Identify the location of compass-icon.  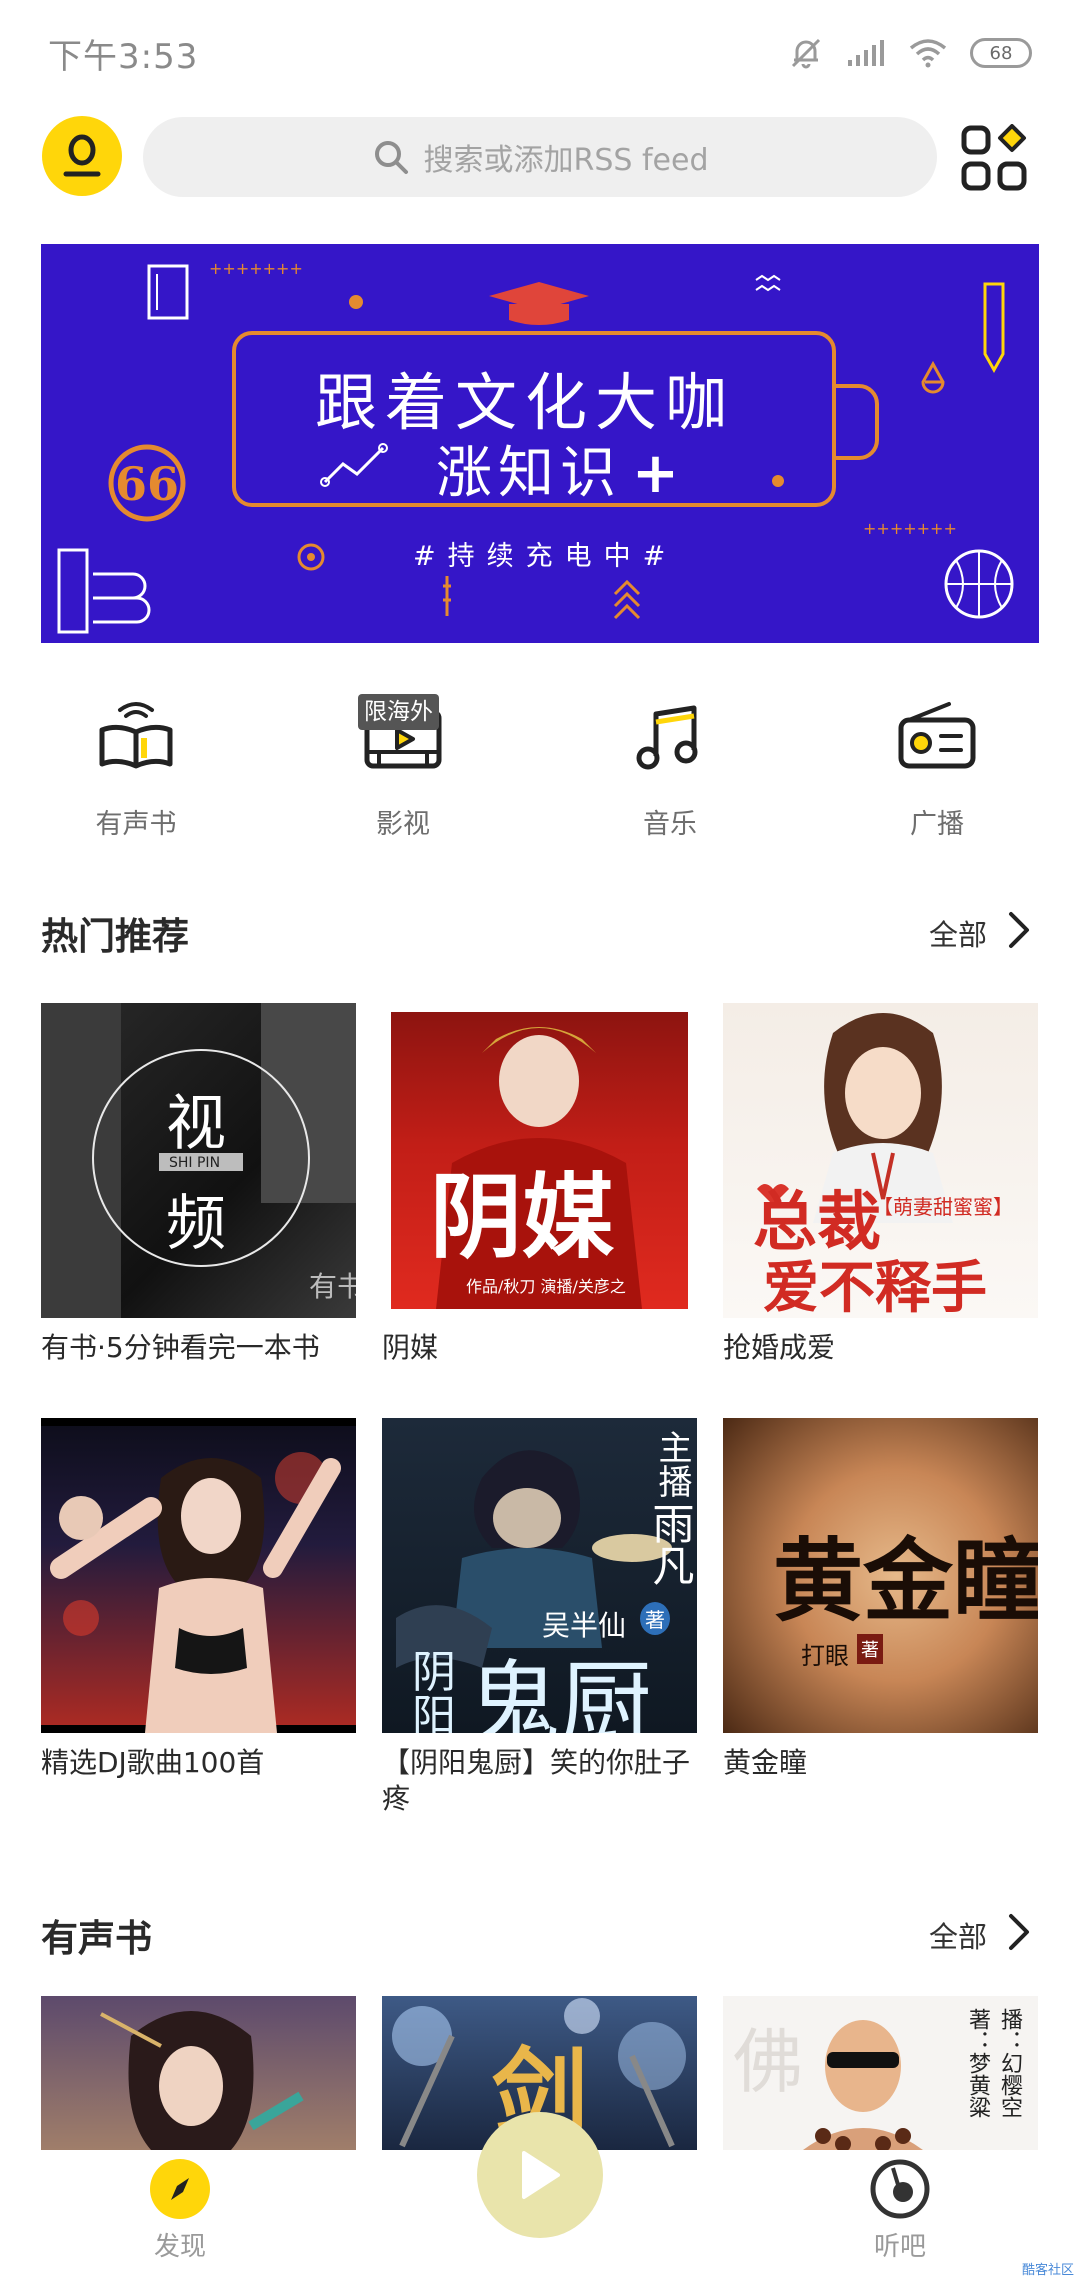
(180, 2189).